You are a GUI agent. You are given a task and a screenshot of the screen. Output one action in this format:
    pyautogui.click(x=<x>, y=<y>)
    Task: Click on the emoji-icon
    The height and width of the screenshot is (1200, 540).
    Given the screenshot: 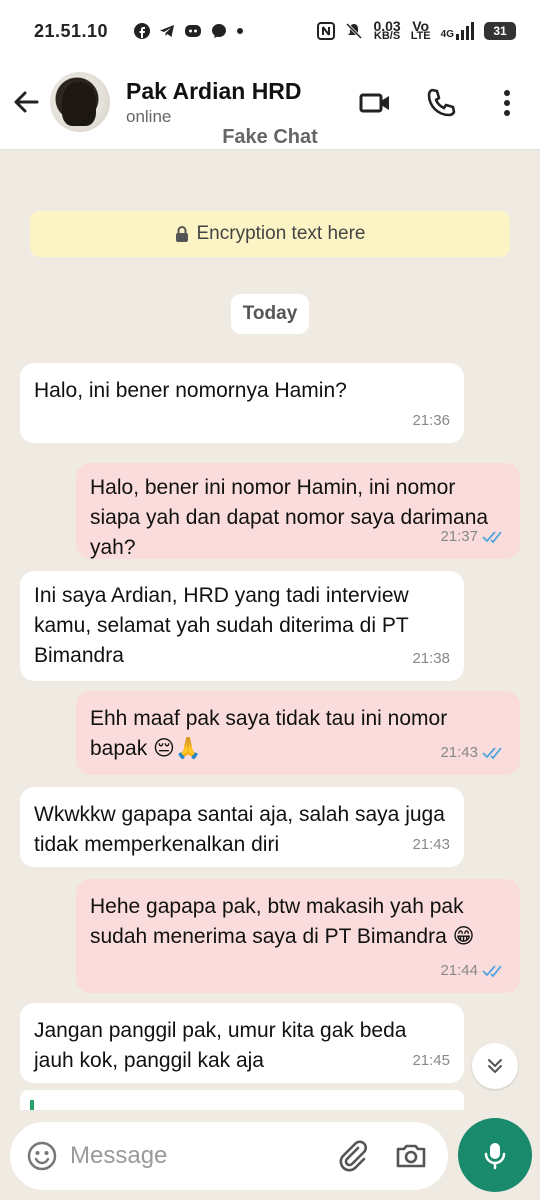 What is the action you would take?
    pyautogui.click(x=42, y=1156)
    